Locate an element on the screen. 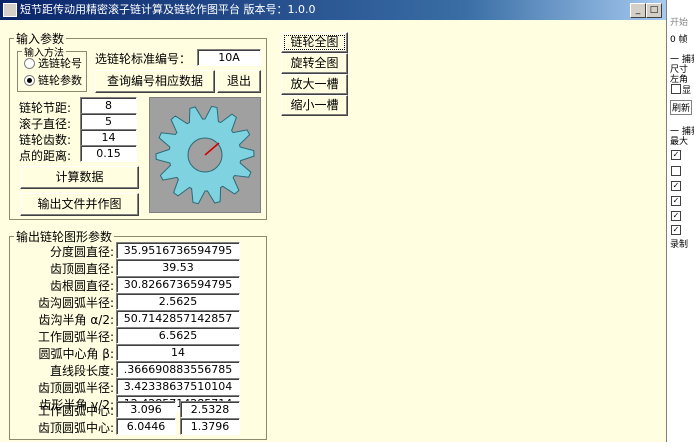  output-value: 3.42338637510104 is located at coordinates (178, 386).